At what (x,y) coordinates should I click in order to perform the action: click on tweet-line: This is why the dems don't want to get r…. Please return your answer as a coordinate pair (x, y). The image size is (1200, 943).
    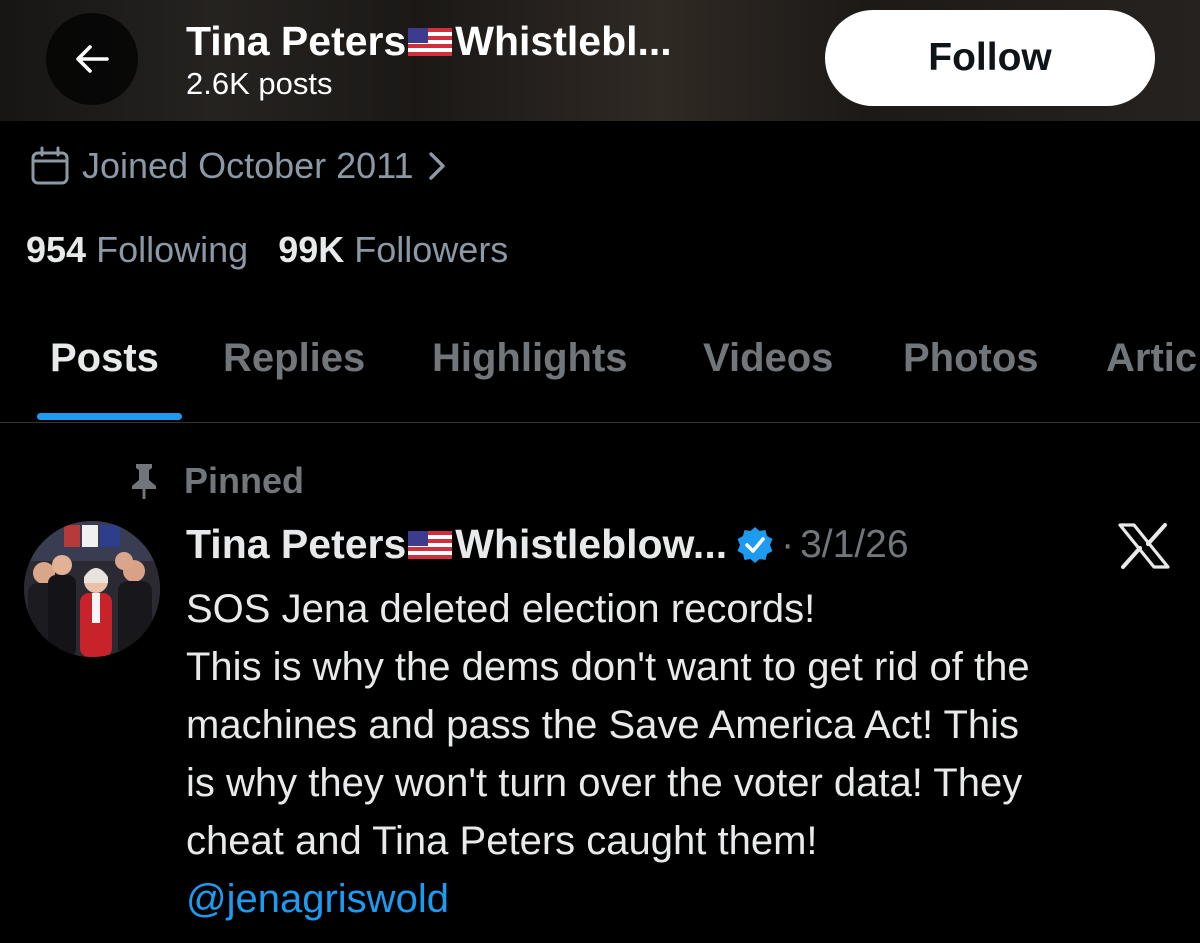
    Looking at the image, I should click on (608, 667).